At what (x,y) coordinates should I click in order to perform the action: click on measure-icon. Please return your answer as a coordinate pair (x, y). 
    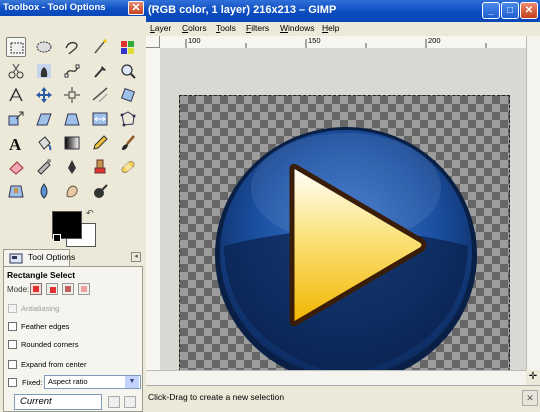
    Looking at the image, I should click on (16, 95).